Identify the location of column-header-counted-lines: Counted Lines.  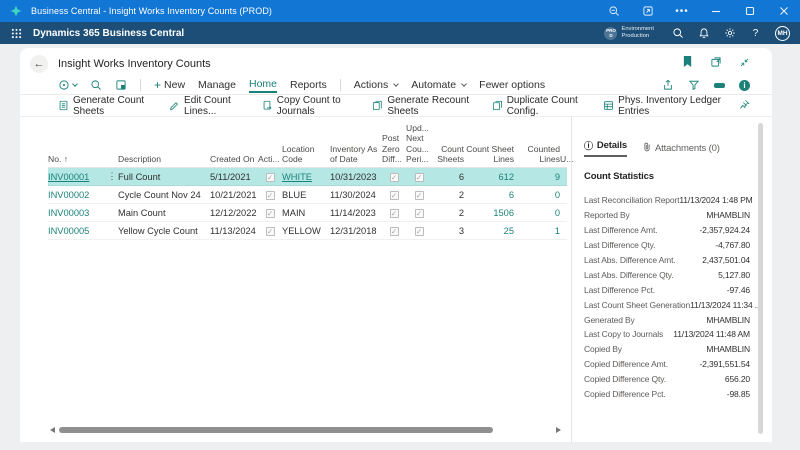
(537, 154).